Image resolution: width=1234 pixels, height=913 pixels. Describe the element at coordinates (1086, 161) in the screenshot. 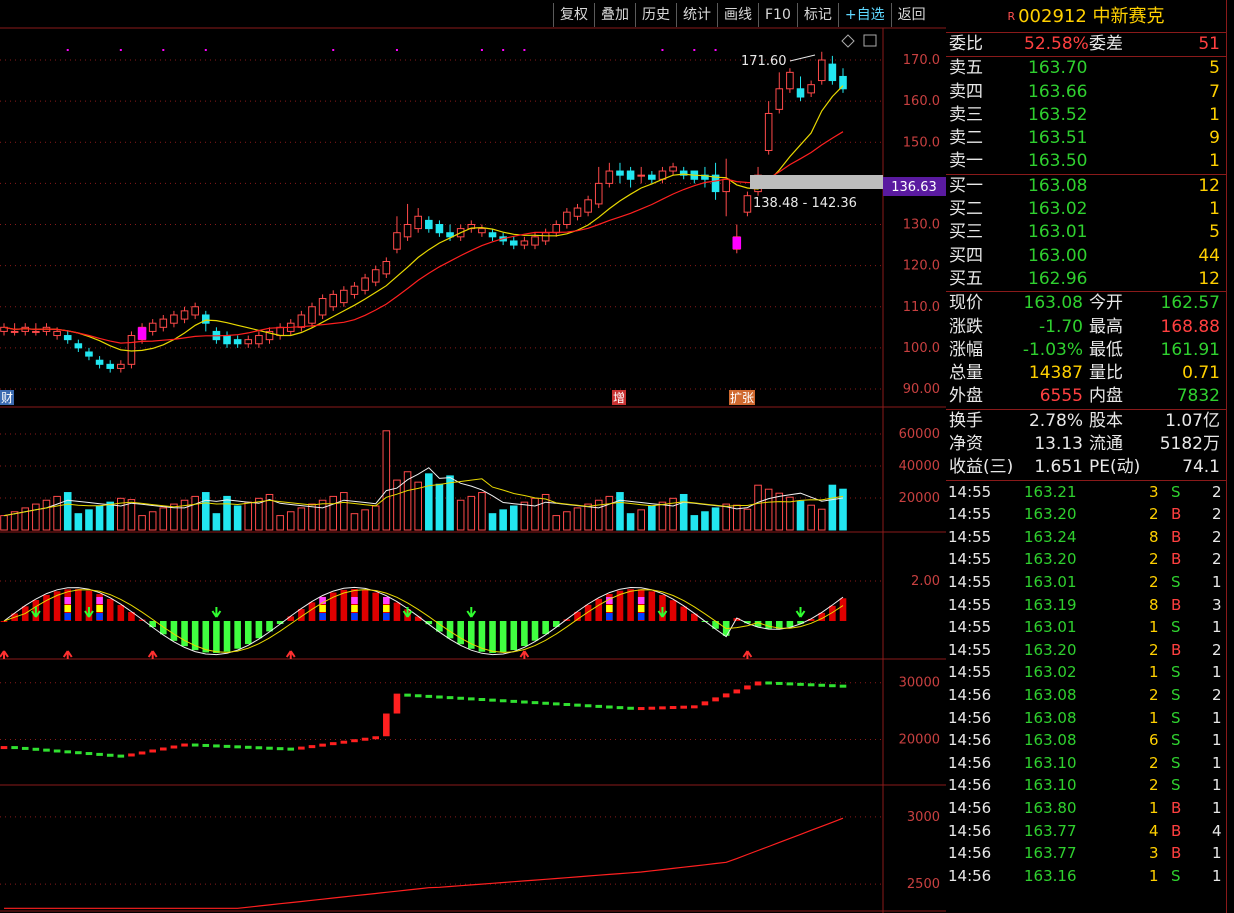

I see `sell-row: 卖一 163.50 1` at that location.